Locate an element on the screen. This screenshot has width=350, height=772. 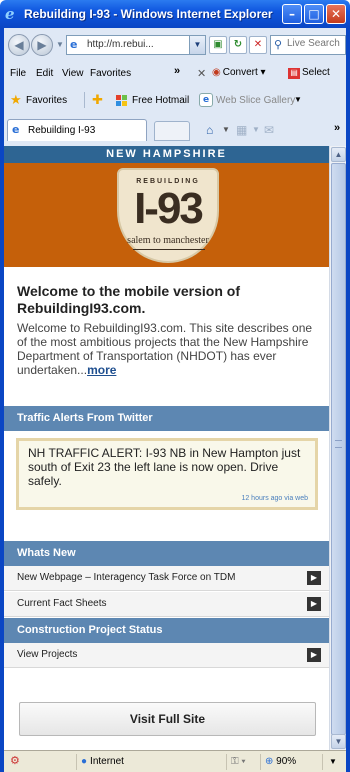
menu-edit: Edit is located at coordinates (44, 73).